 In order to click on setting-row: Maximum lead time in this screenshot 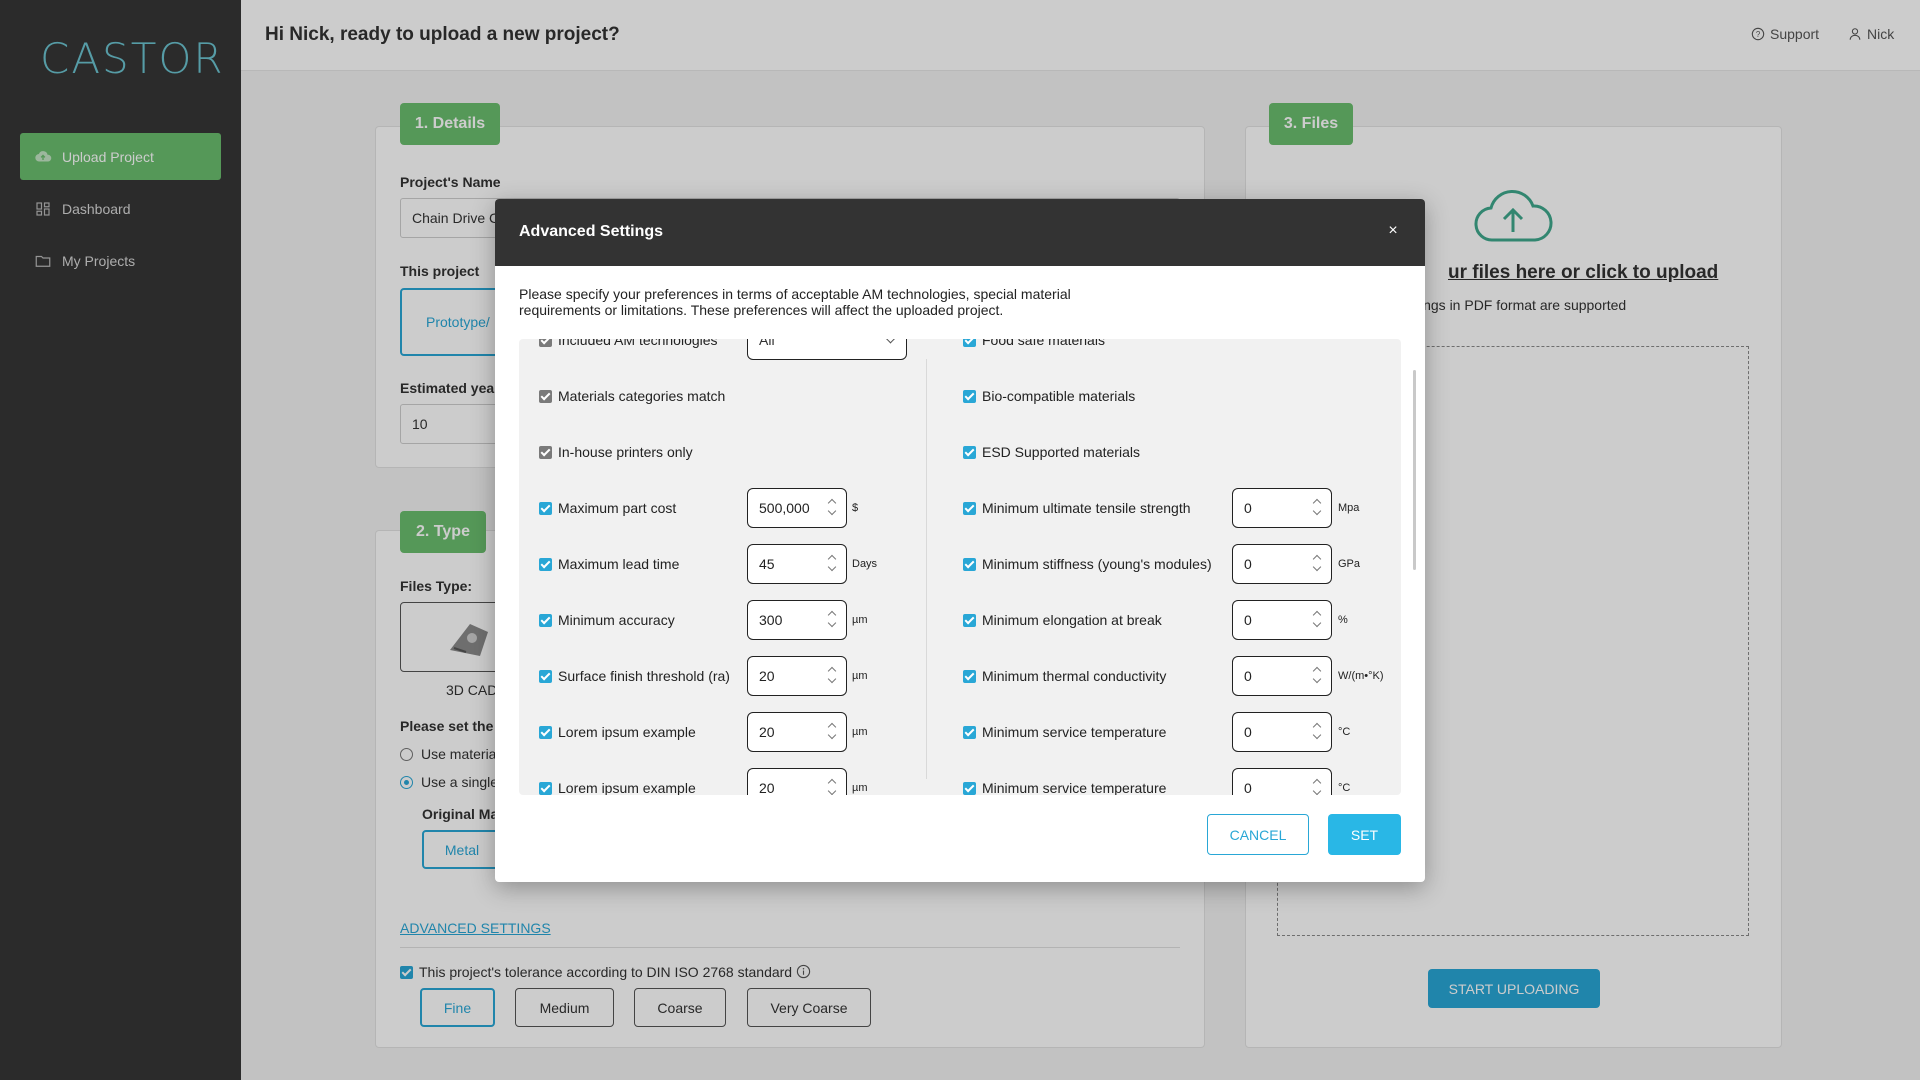, I will do `click(609, 564)`.